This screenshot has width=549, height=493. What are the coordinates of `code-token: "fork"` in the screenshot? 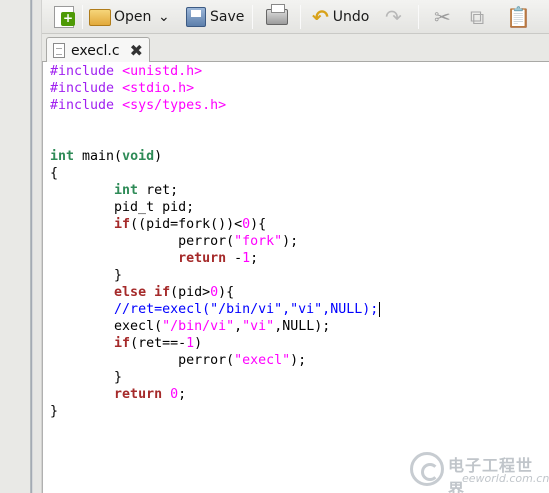 It's located at (258, 241).